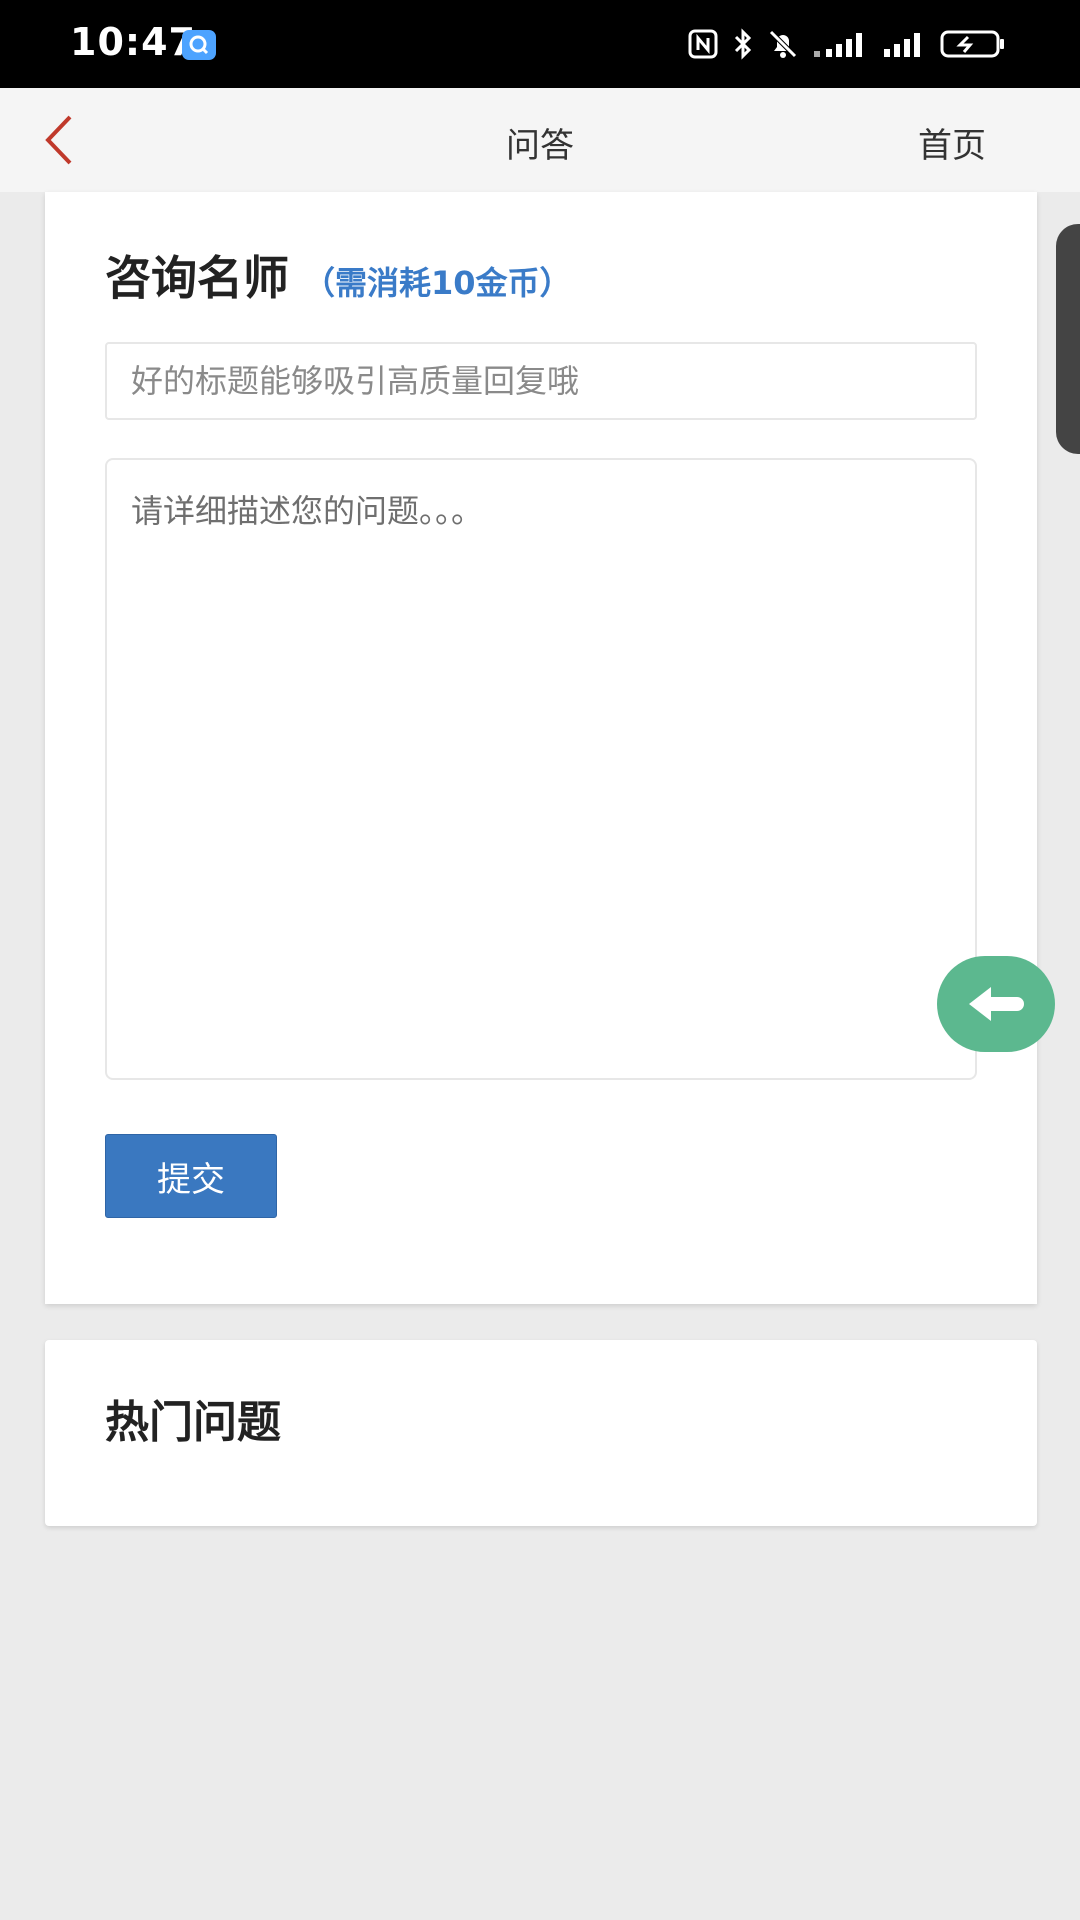 The height and width of the screenshot is (1920, 1080). What do you see at coordinates (197, 278) in the screenshot?
I see `ask-title: 咨询名师` at bounding box center [197, 278].